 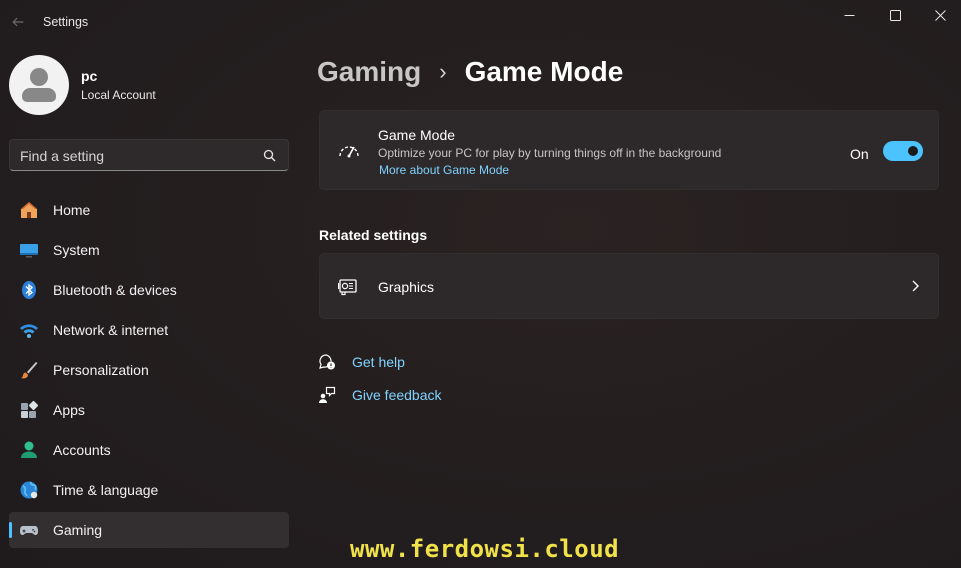 What do you see at coordinates (149, 450) in the screenshot?
I see `sidebar-item-accounts: Accounts` at bounding box center [149, 450].